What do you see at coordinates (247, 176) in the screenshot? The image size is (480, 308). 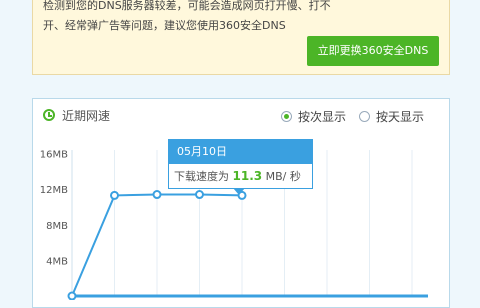 I see `tooltip-value: 11.3` at bounding box center [247, 176].